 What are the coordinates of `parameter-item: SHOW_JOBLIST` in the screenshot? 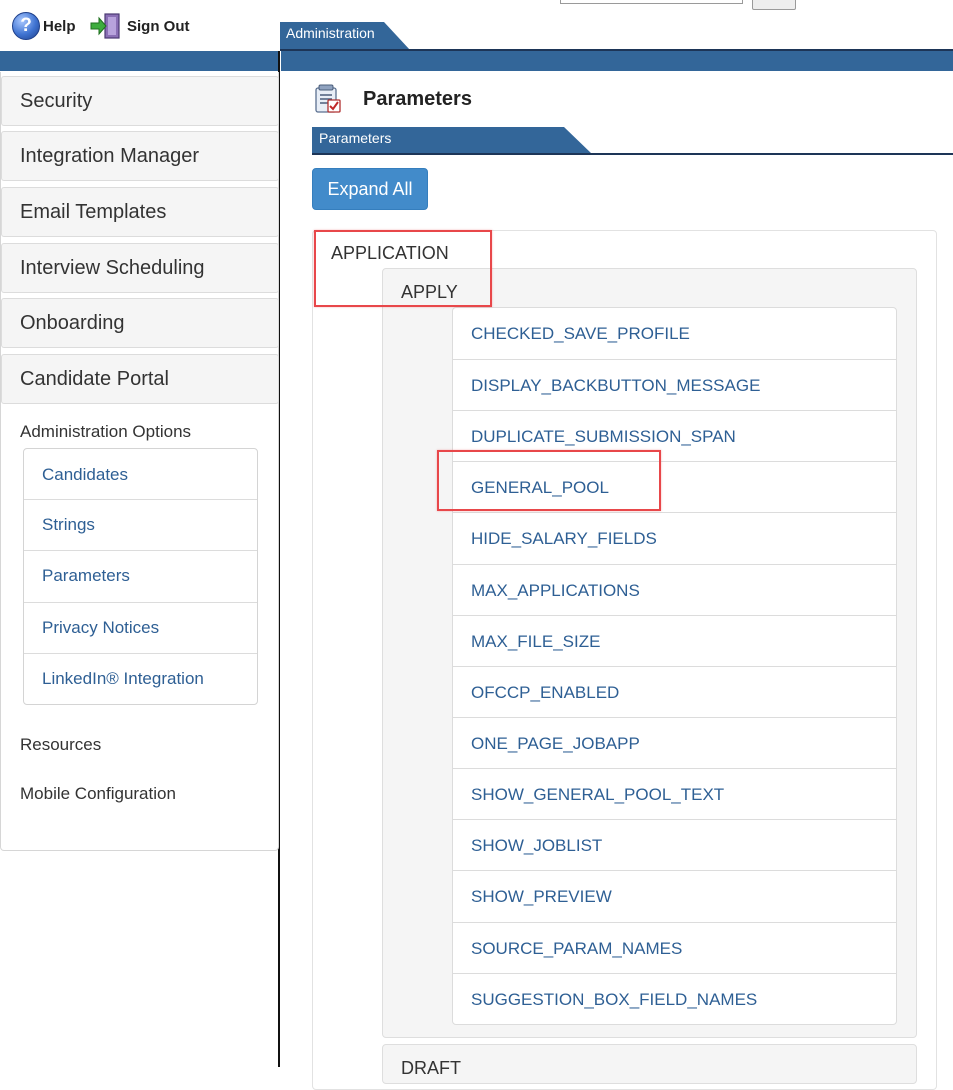 It's located at (674, 845).